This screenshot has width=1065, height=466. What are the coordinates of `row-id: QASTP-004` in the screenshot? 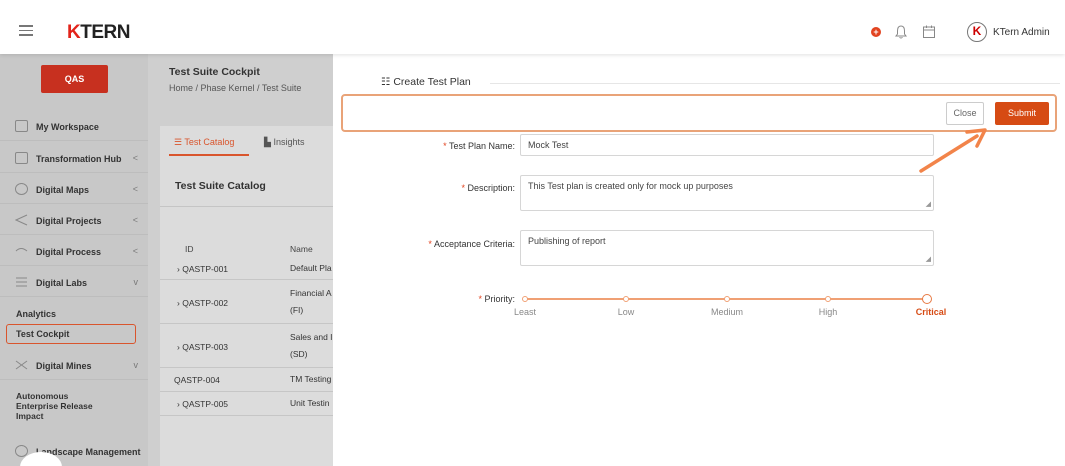 It's located at (197, 380).